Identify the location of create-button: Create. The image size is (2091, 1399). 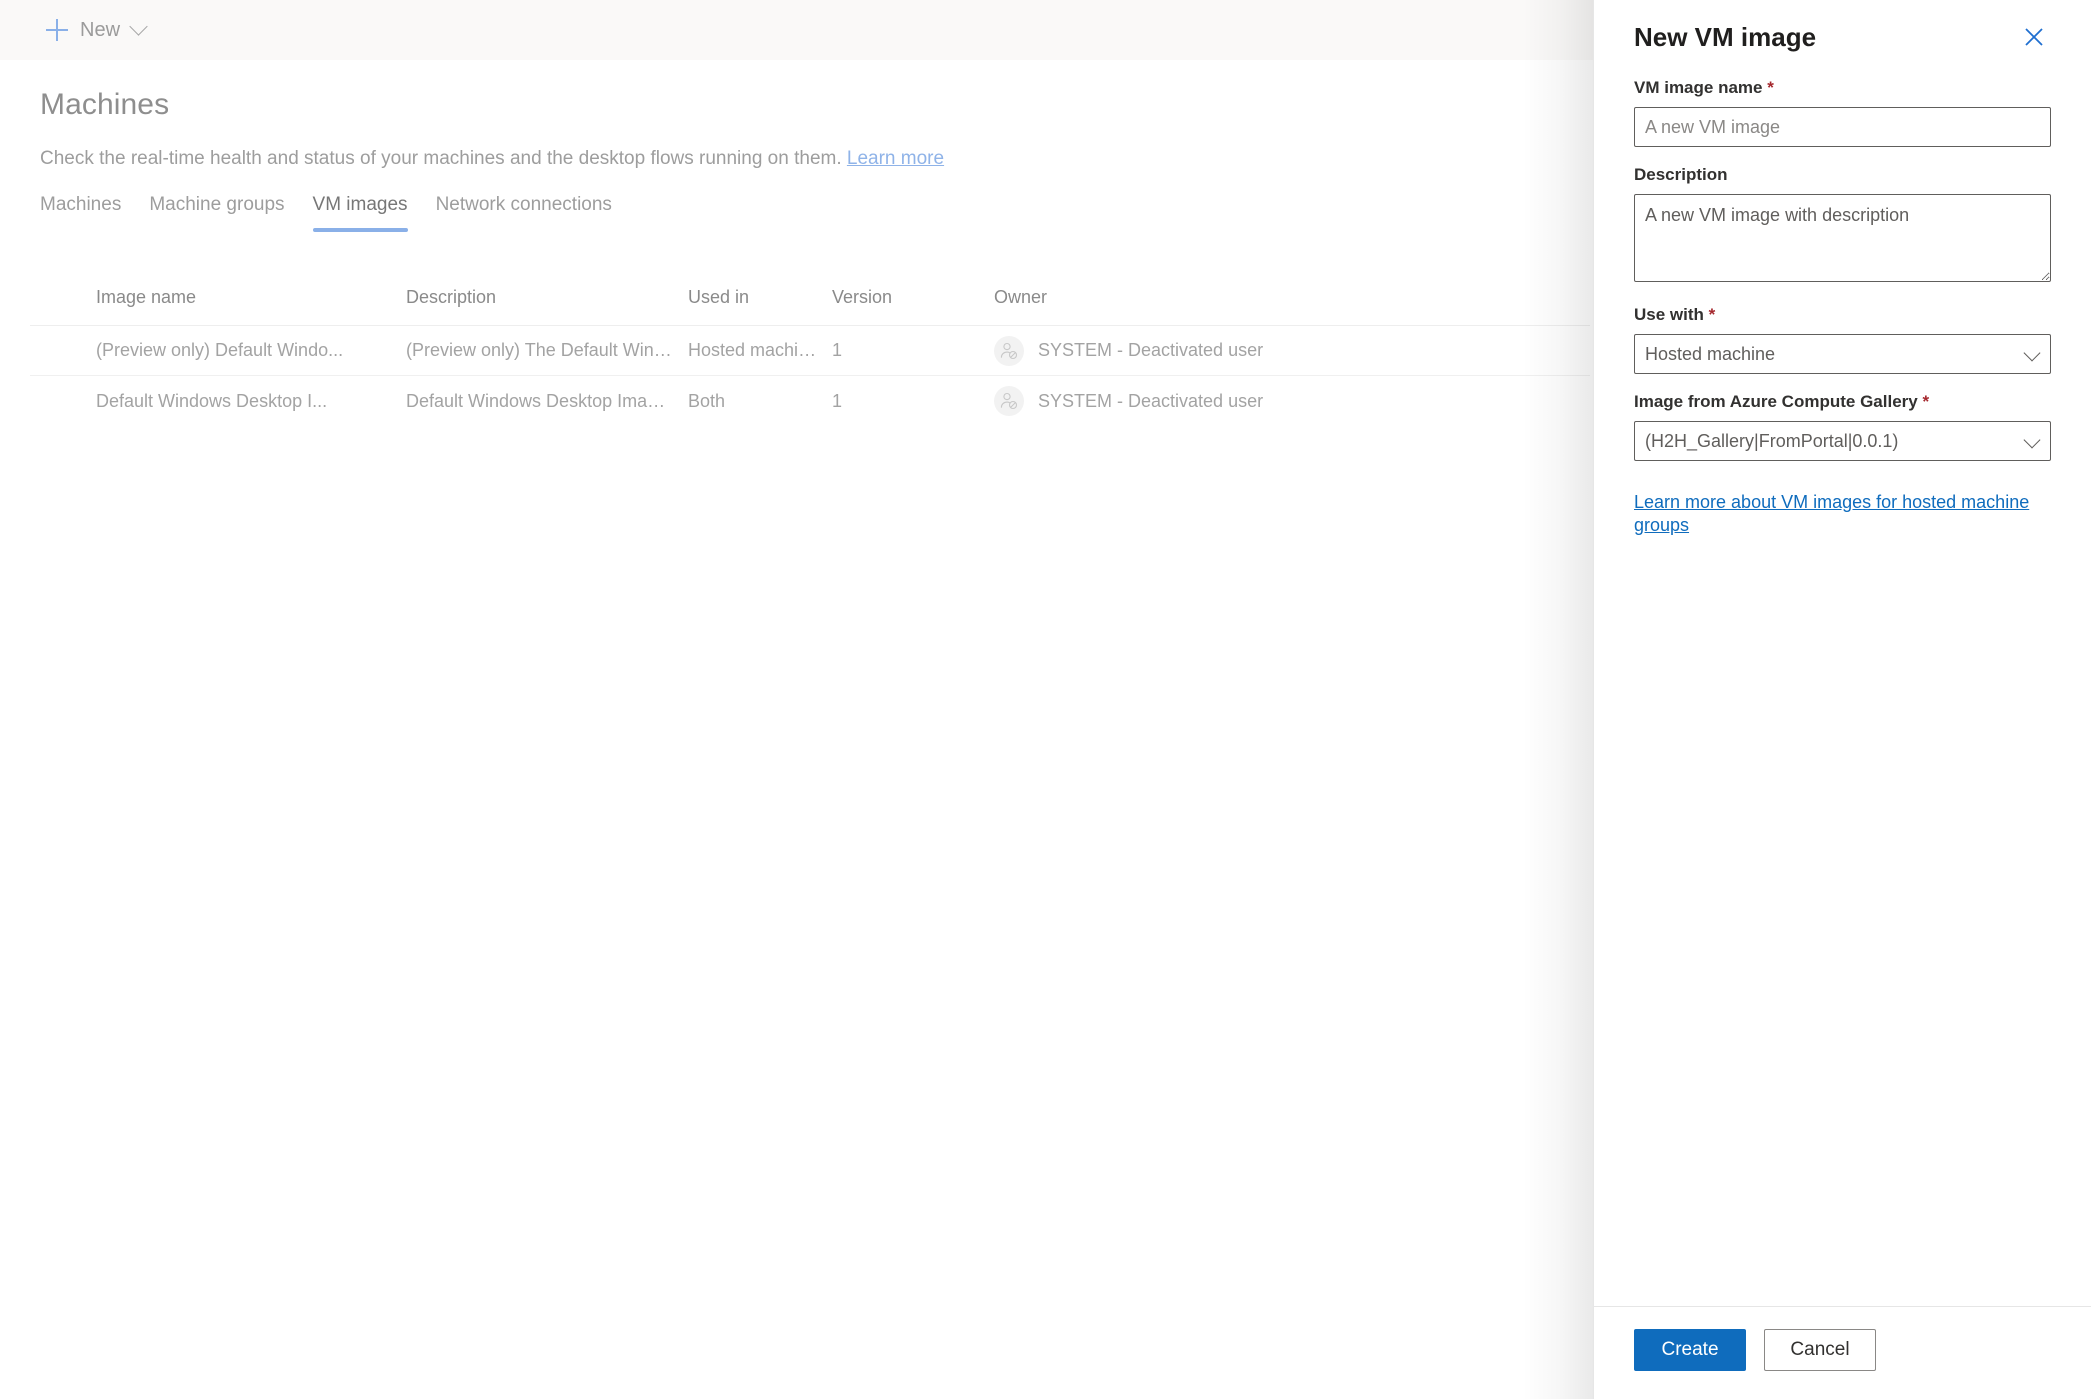
(1690, 1350).